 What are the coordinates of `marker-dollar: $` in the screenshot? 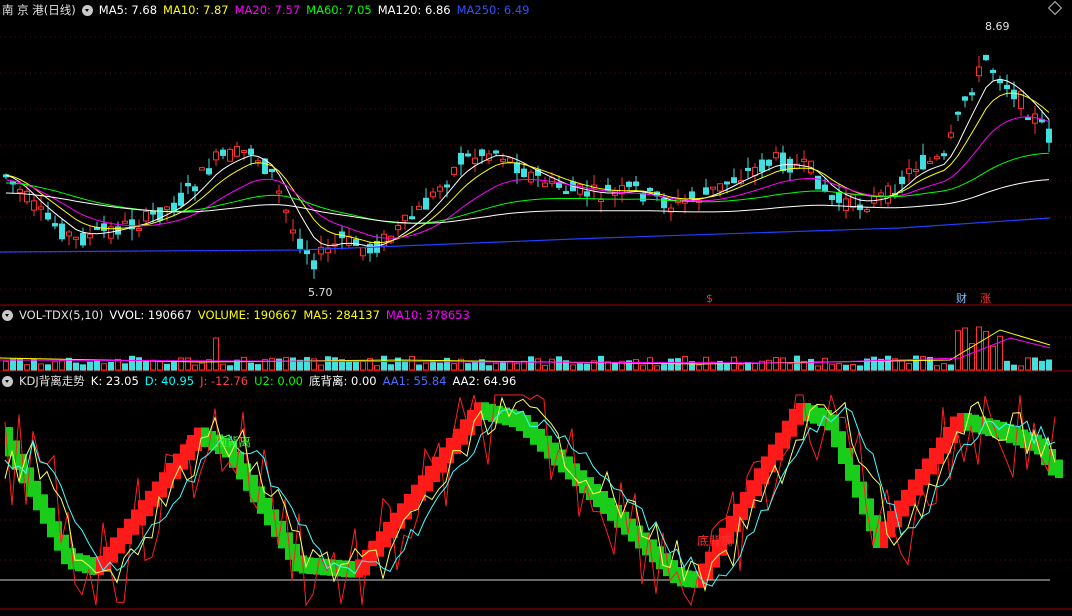 It's located at (709, 298).